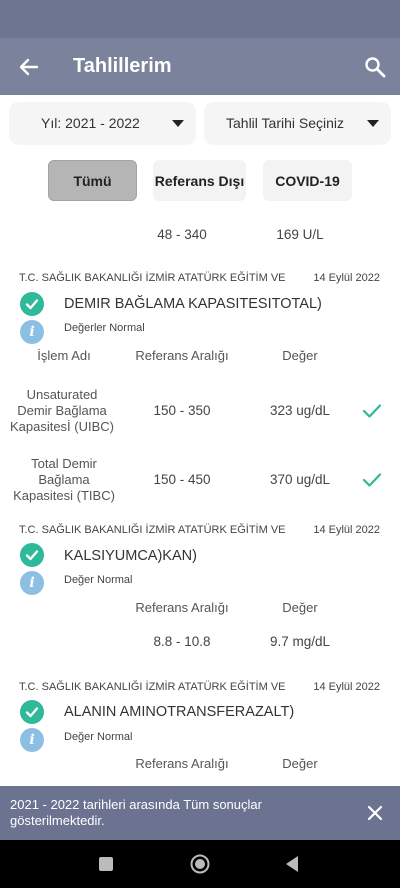 Image resolution: width=400 pixels, height=888 pixels. I want to click on recents-button, so click(106, 864).